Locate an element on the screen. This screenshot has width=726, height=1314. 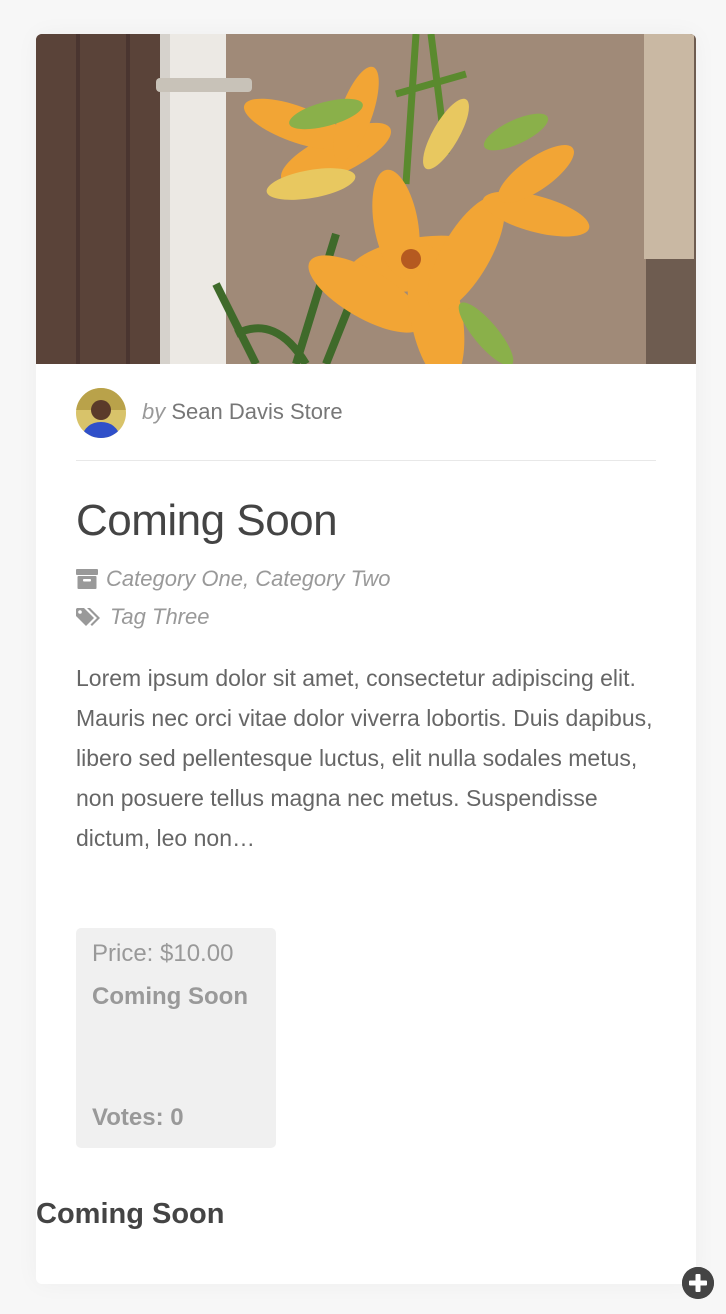
coming-soon-footer: Coming Soon is located at coordinates (130, 1214).